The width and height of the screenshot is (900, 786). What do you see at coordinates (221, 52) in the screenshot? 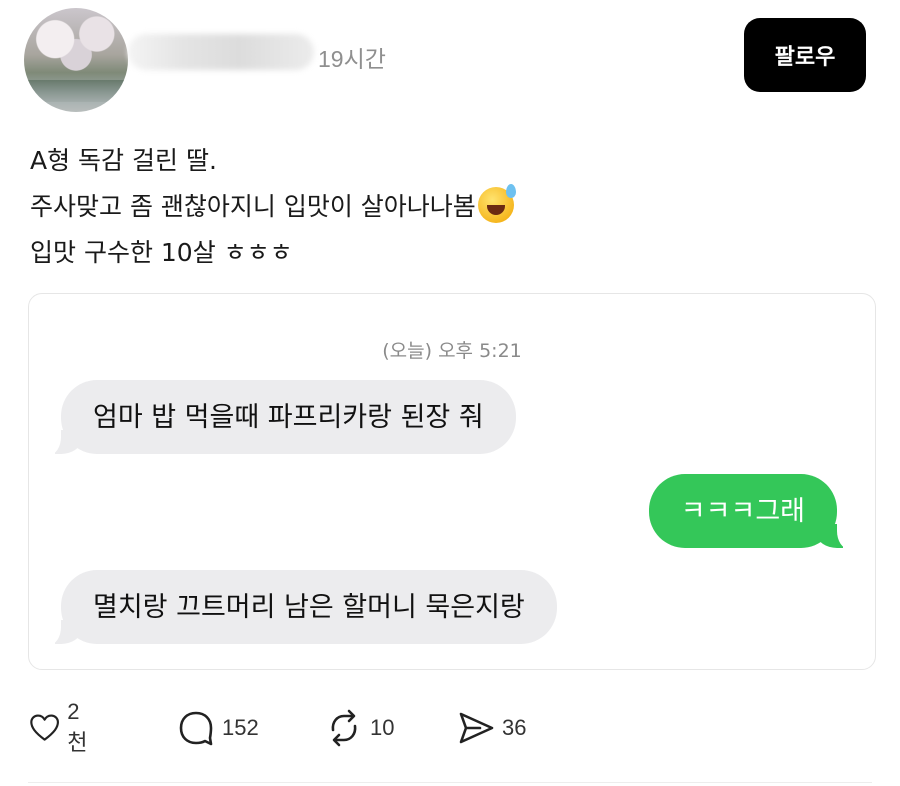
I see `blurred-username` at bounding box center [221, 52].